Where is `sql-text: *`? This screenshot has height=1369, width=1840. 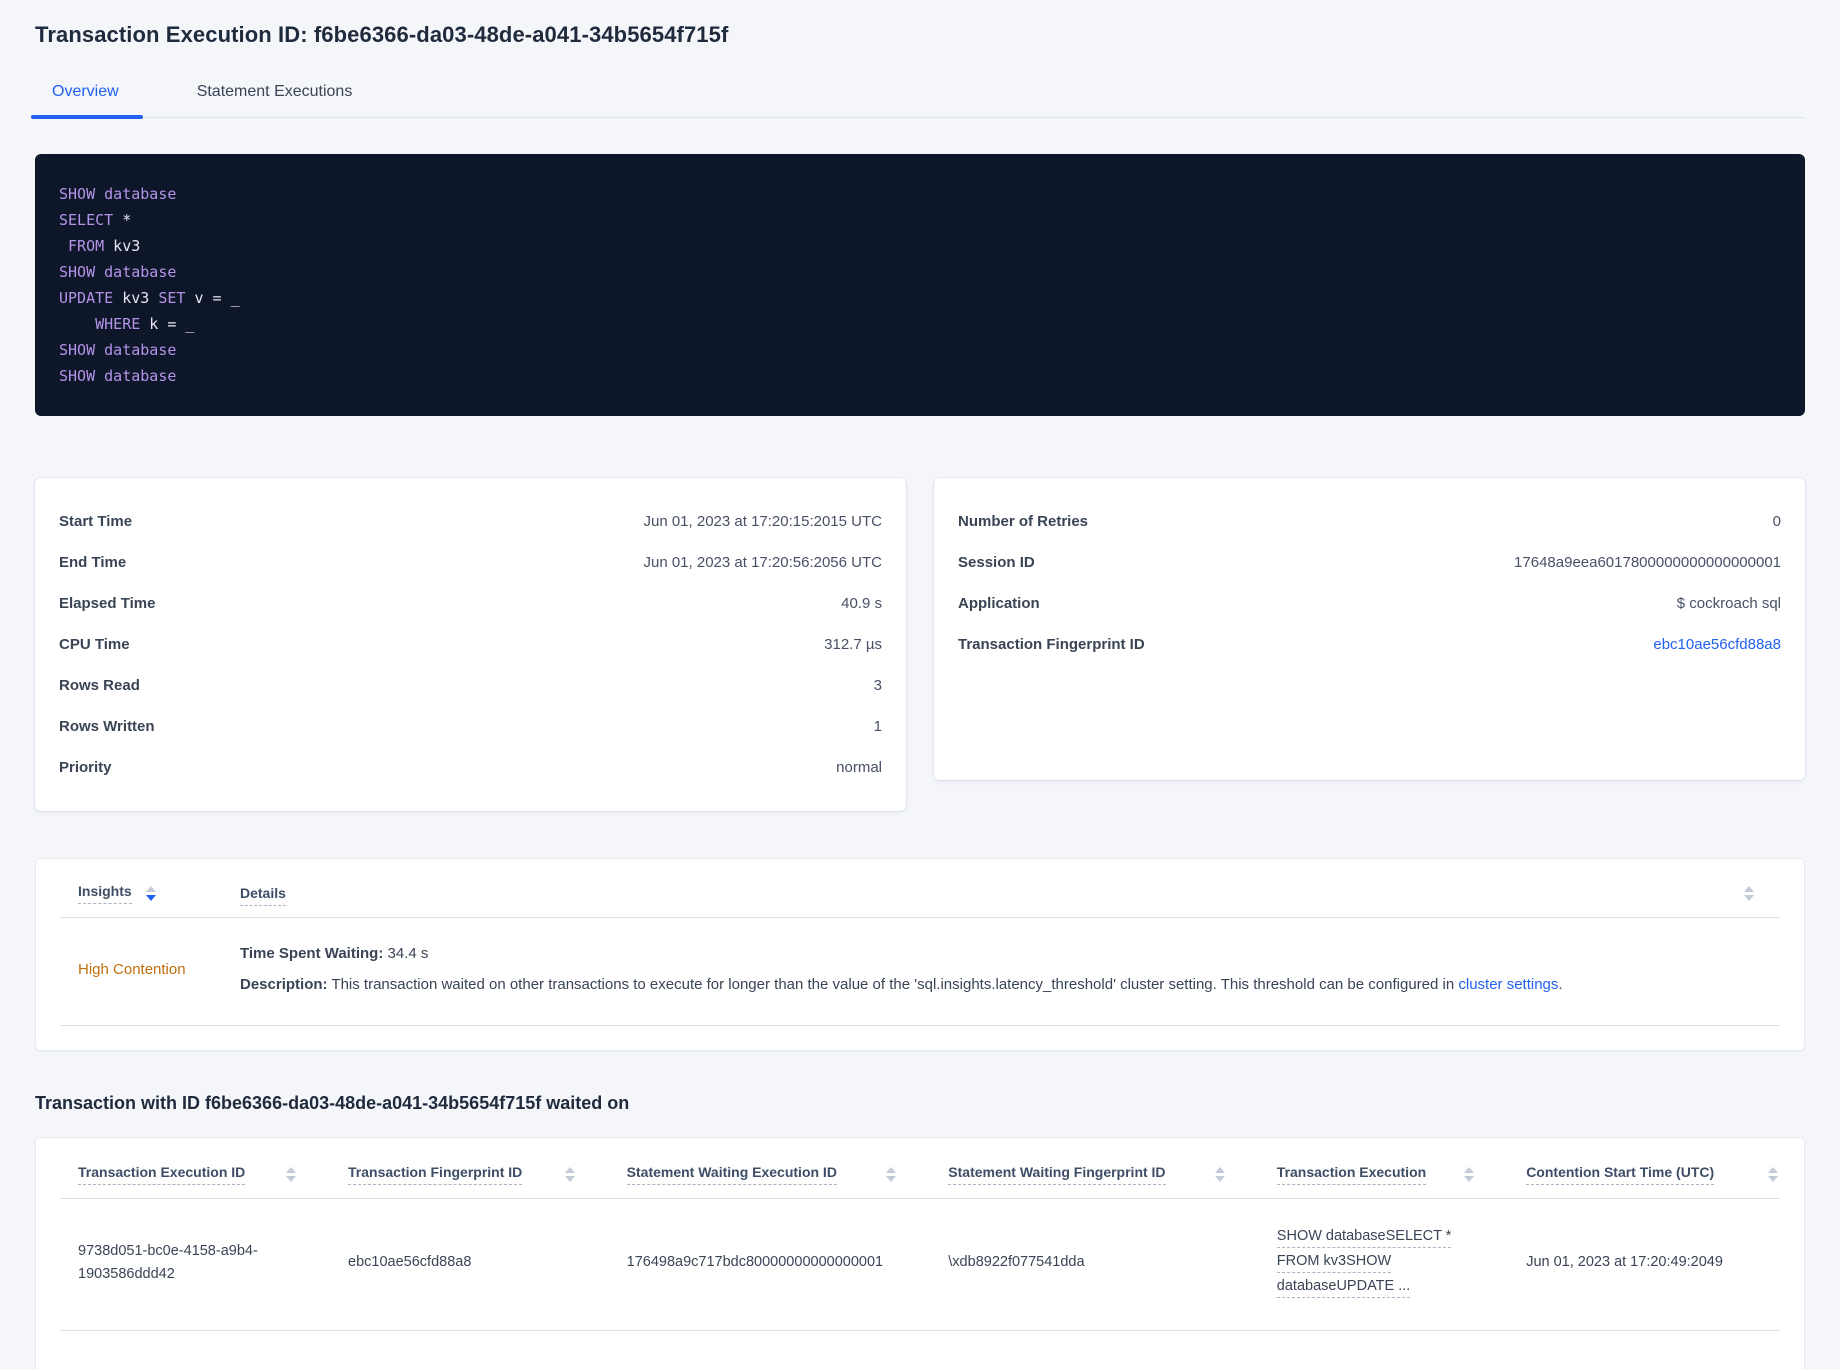 sql-text: * is located at coordinates (122, 220).